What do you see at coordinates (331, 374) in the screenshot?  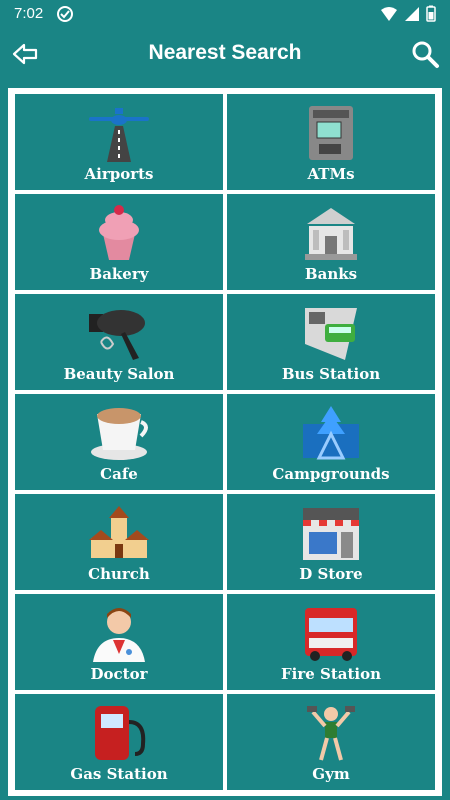 I see `category-label: Bus Station` at bounding box center [331, 374].